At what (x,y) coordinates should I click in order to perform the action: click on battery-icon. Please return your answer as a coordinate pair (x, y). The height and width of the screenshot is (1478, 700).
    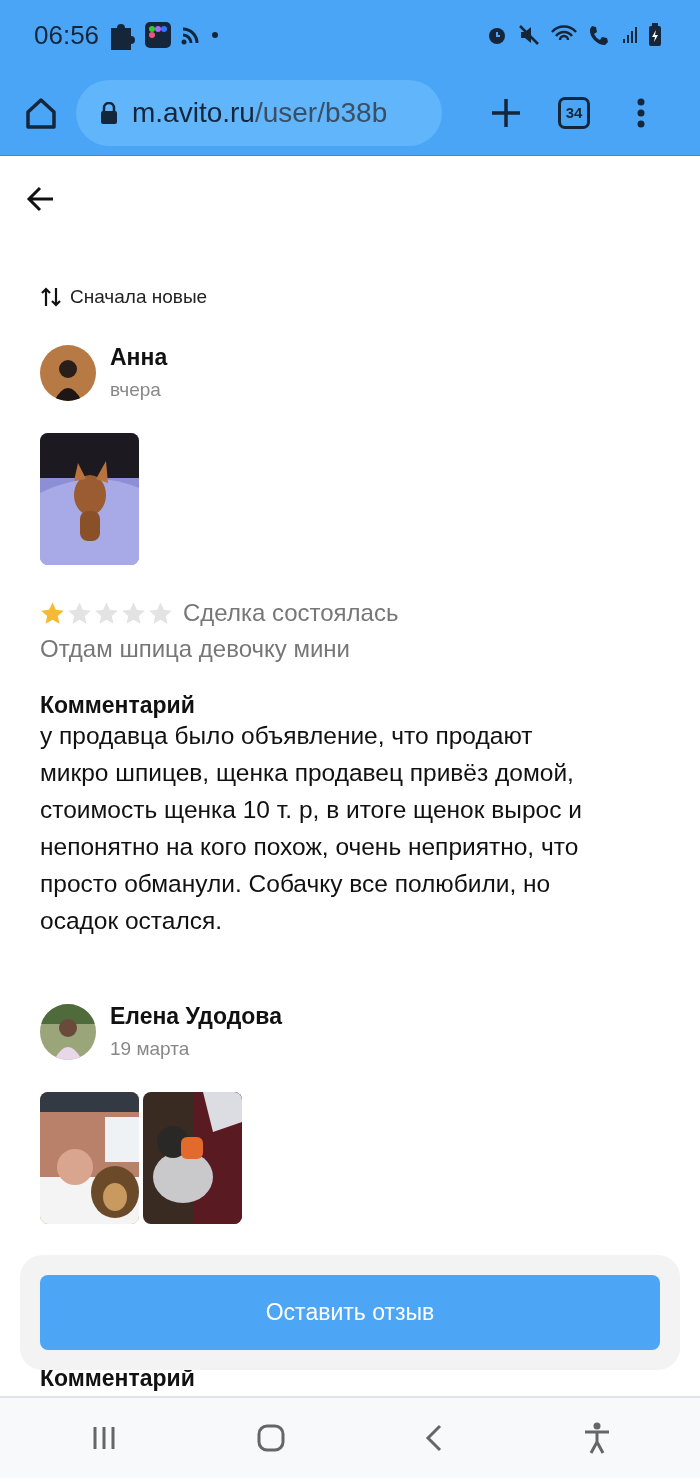
    Looking at the image, I should click on (655, 35).